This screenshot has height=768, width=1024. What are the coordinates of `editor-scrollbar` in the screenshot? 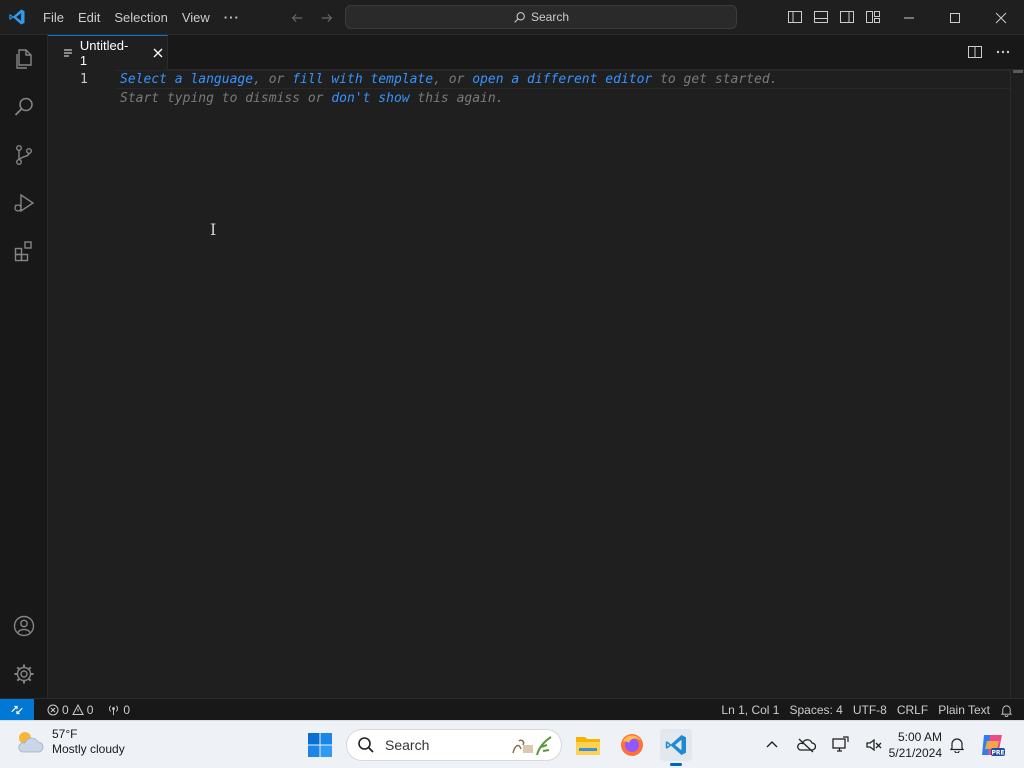 It's located at (1017, 384).